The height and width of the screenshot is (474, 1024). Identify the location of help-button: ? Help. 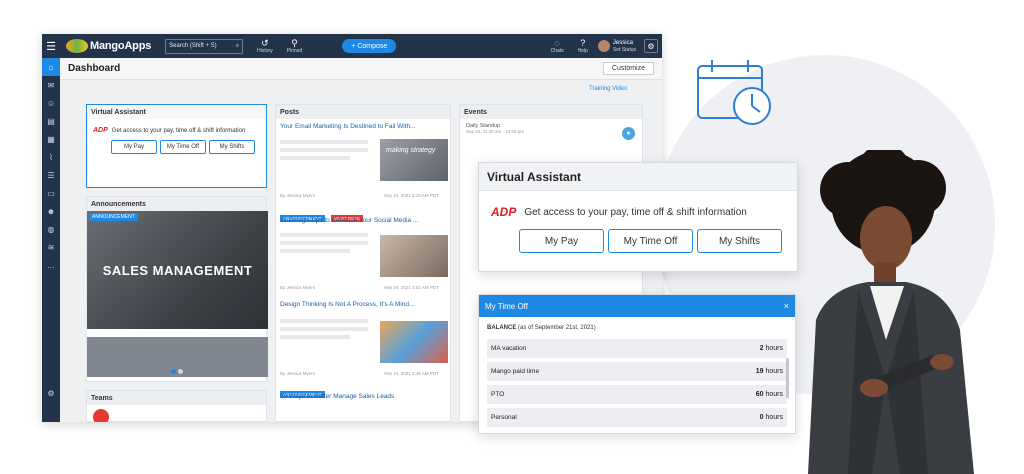
(583, 46).